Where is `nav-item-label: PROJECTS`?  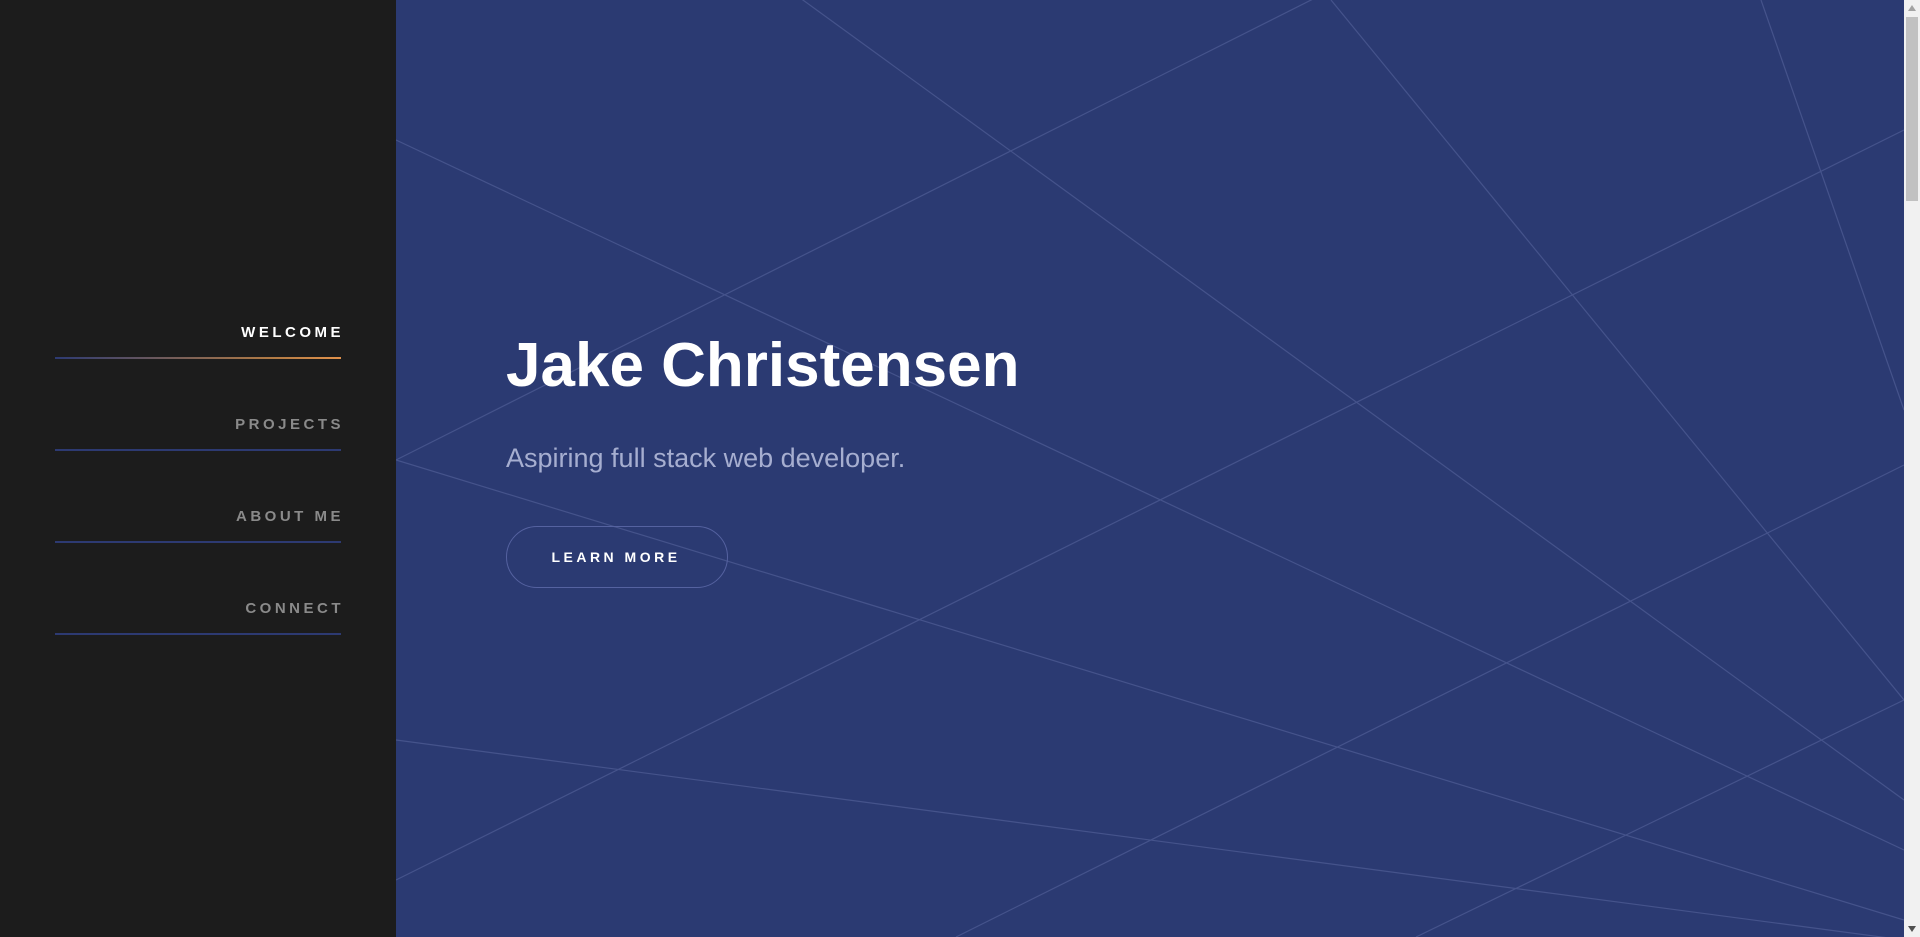 nav-item-label: PROJECTS is located at coordinates (289, 424).